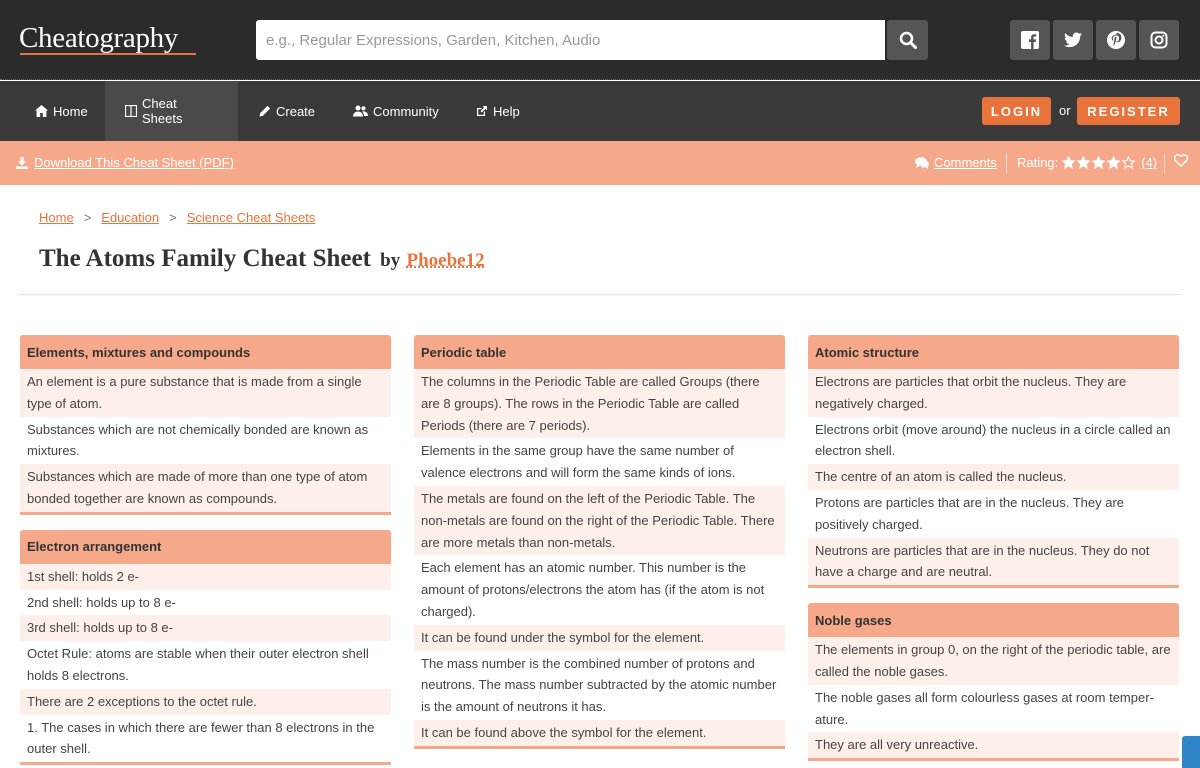 This screenshot has width=1200, height=768. I want to click on instagram-icon, so click(1159, 40).